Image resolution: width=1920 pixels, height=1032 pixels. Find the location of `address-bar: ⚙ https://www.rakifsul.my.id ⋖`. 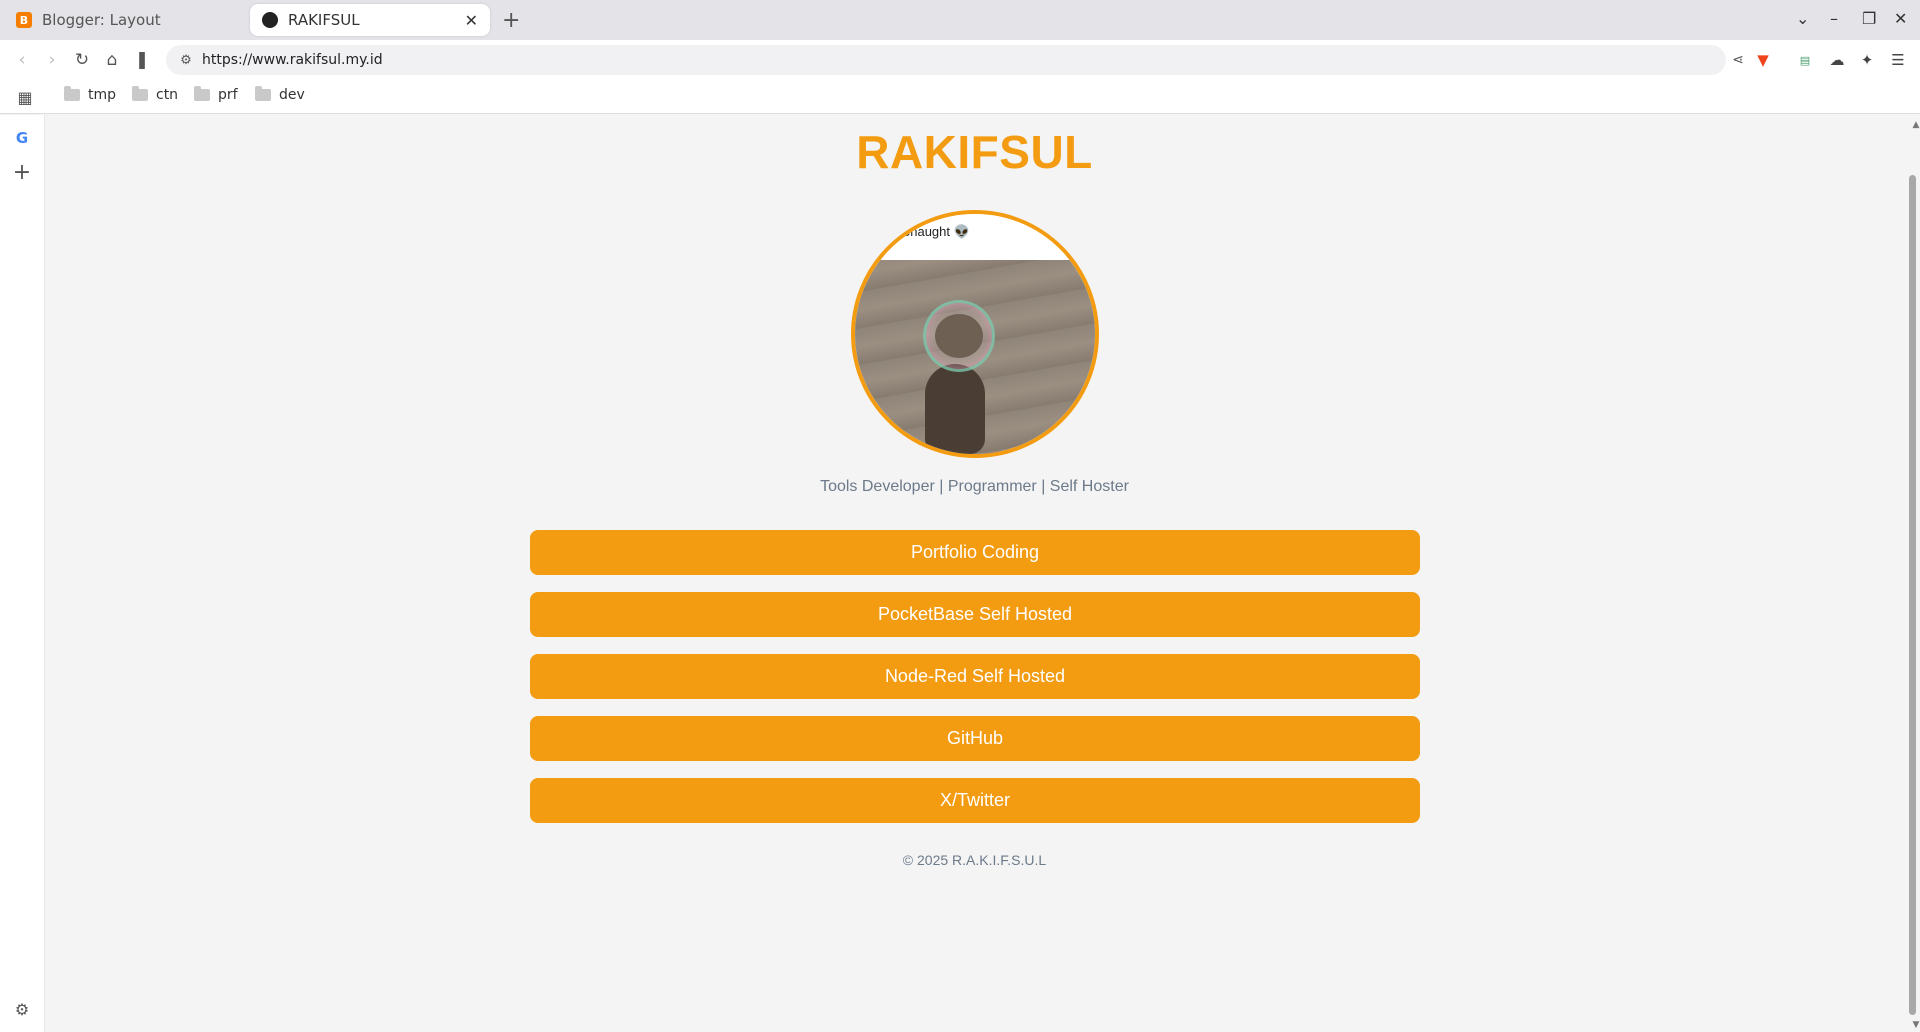

address-bar: ⚙ https://www.rakifsul.my.id ⋖ is located at coordinates (955, 60).